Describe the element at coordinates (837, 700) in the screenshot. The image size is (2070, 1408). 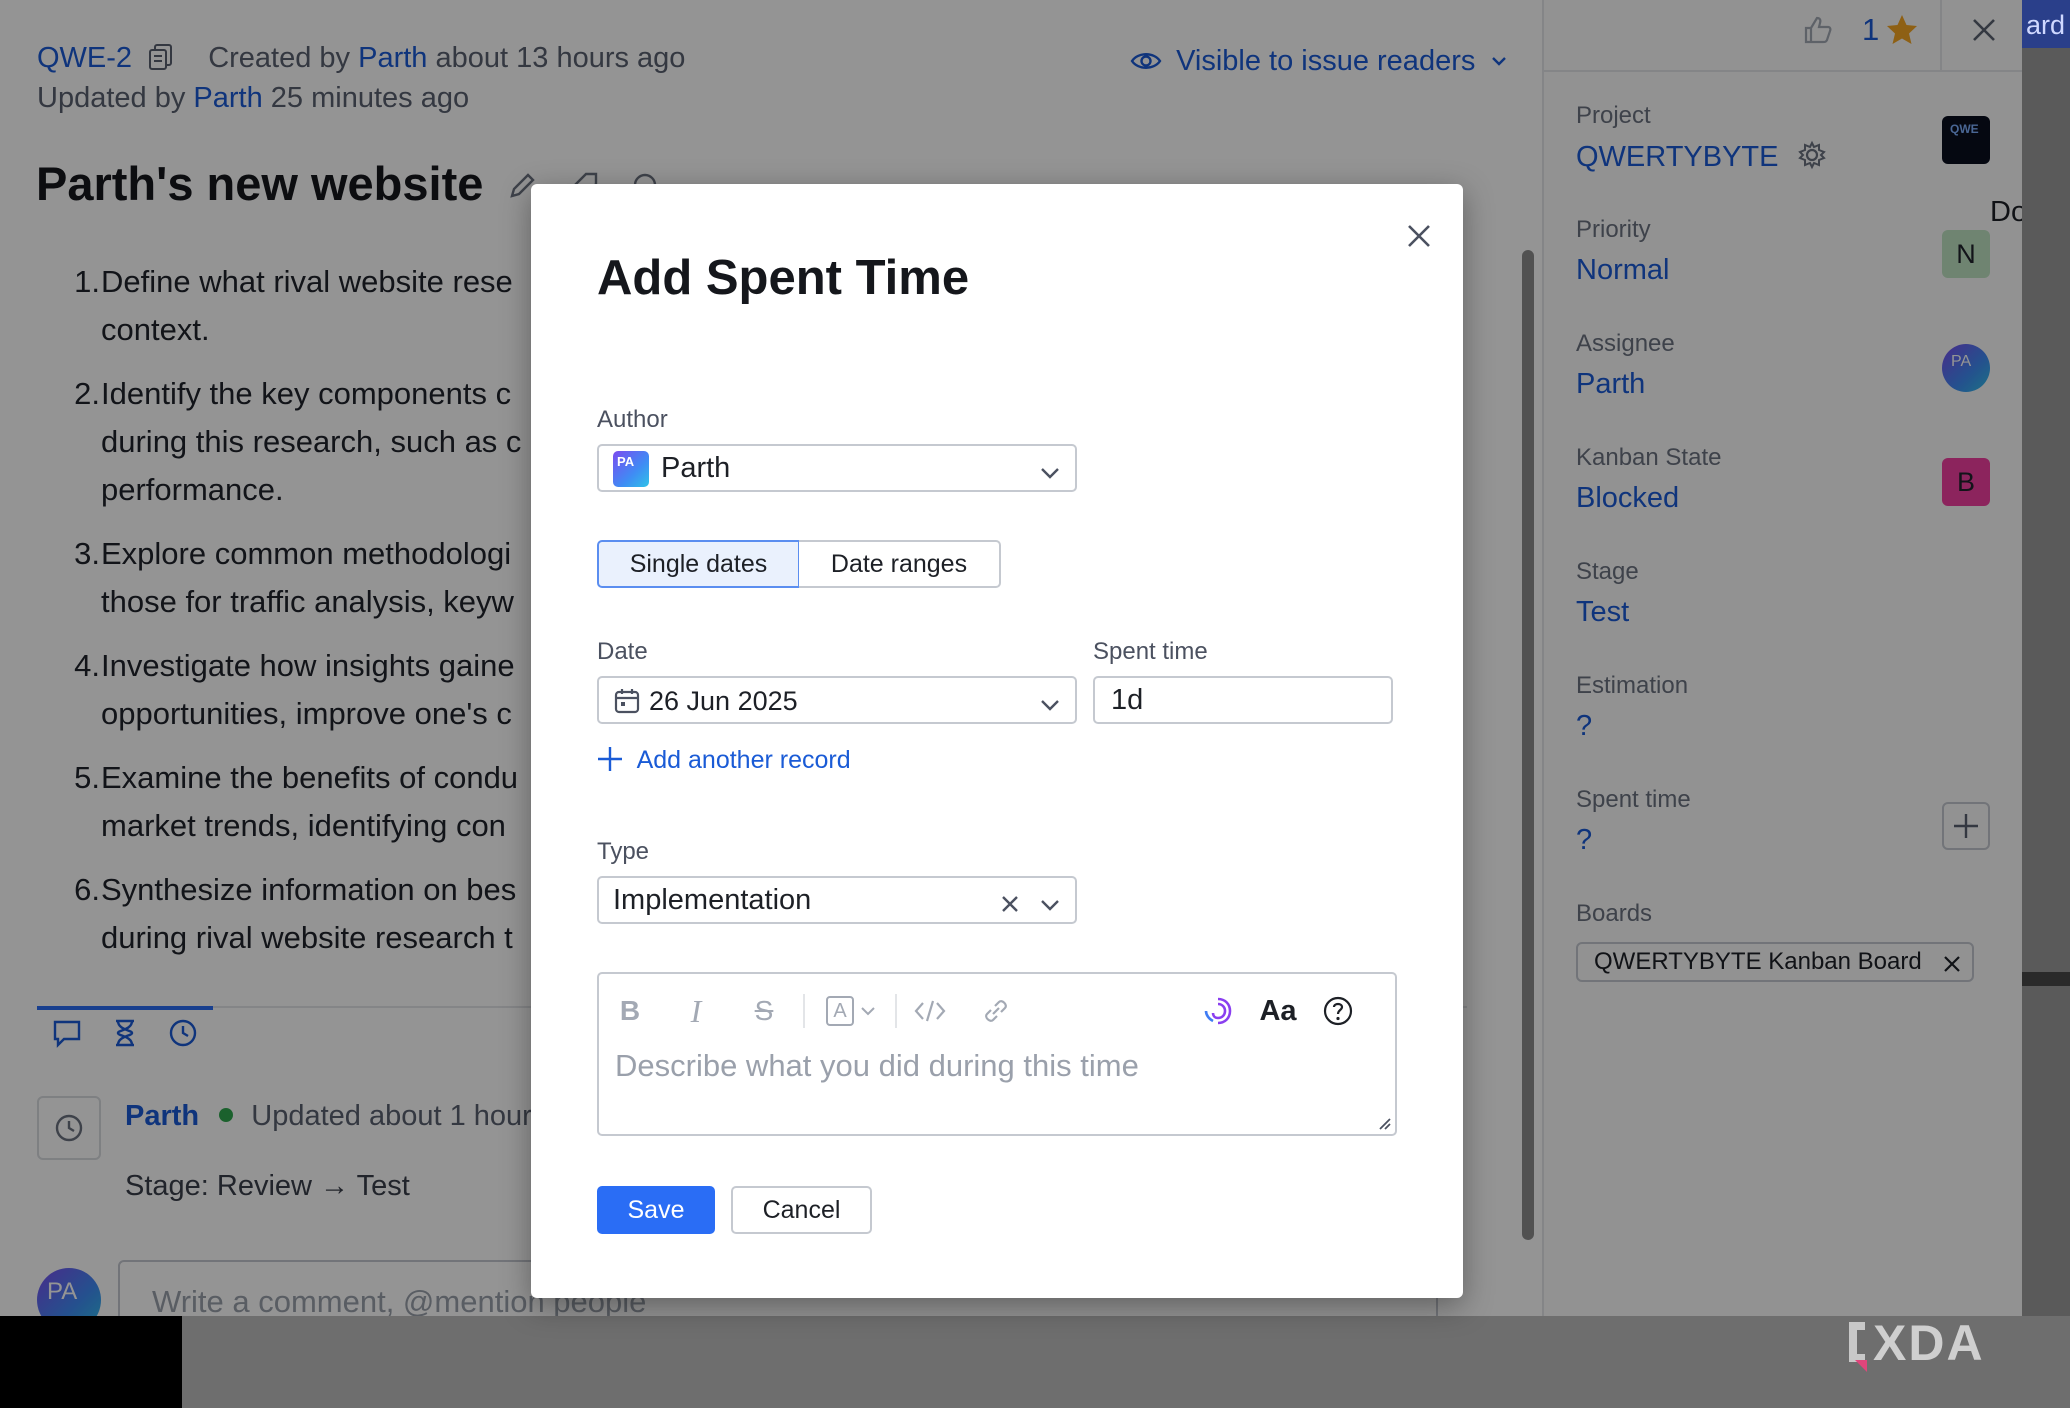
I see `date-picker: 26 Jun 2025` at that location.